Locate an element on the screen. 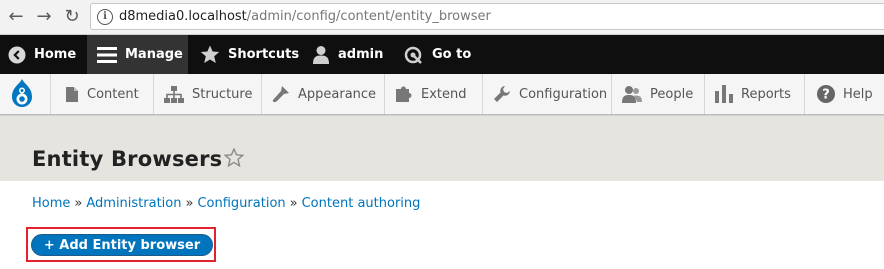 This screenshot has height=269, width=884. url-path: /admin/config/content/entity_browser is located at coordinates (368, 16).